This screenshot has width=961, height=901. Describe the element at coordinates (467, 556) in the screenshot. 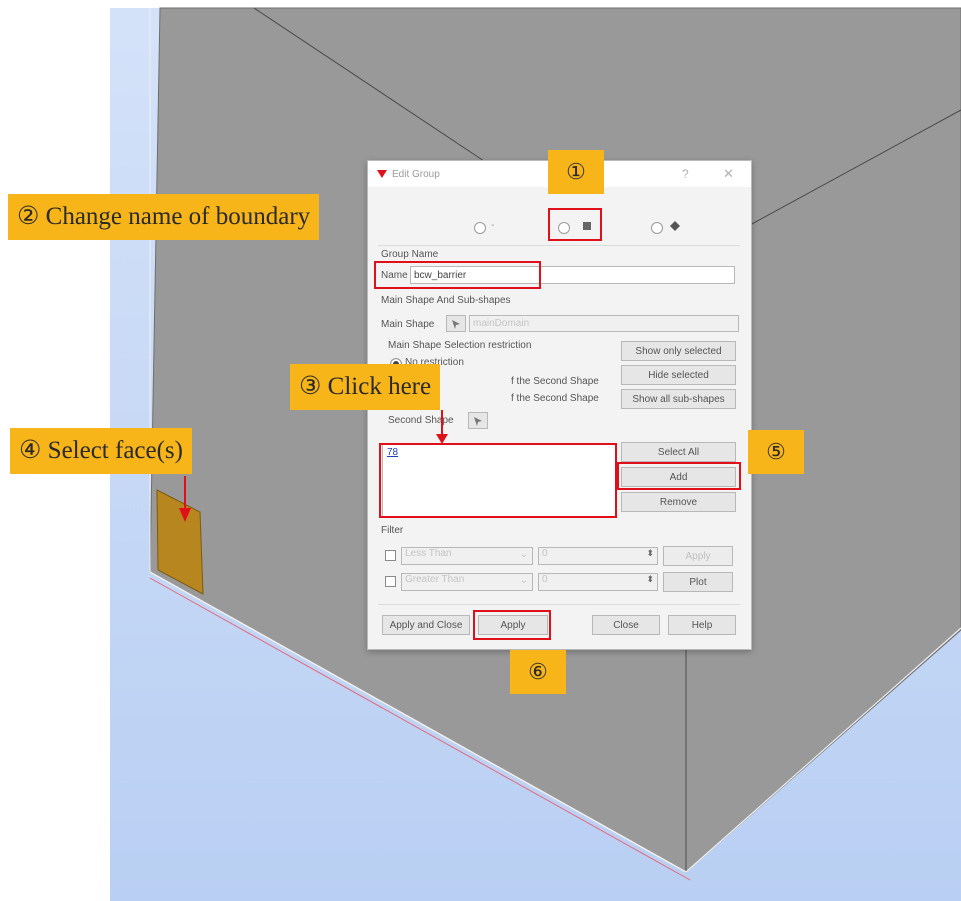

I see `filter-less-than-combo: Less Than ⌄` at that location.